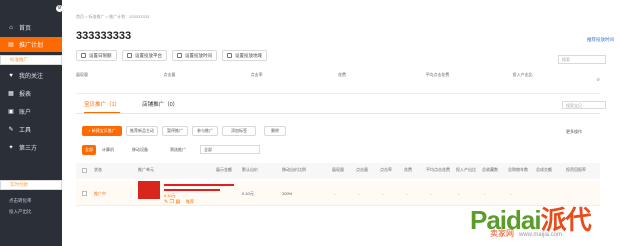 The width and height of the screenshot is (620, 246). Describe the element at coordinates (485, 193) in the screenshot. I see `row-fav: -` at that location.